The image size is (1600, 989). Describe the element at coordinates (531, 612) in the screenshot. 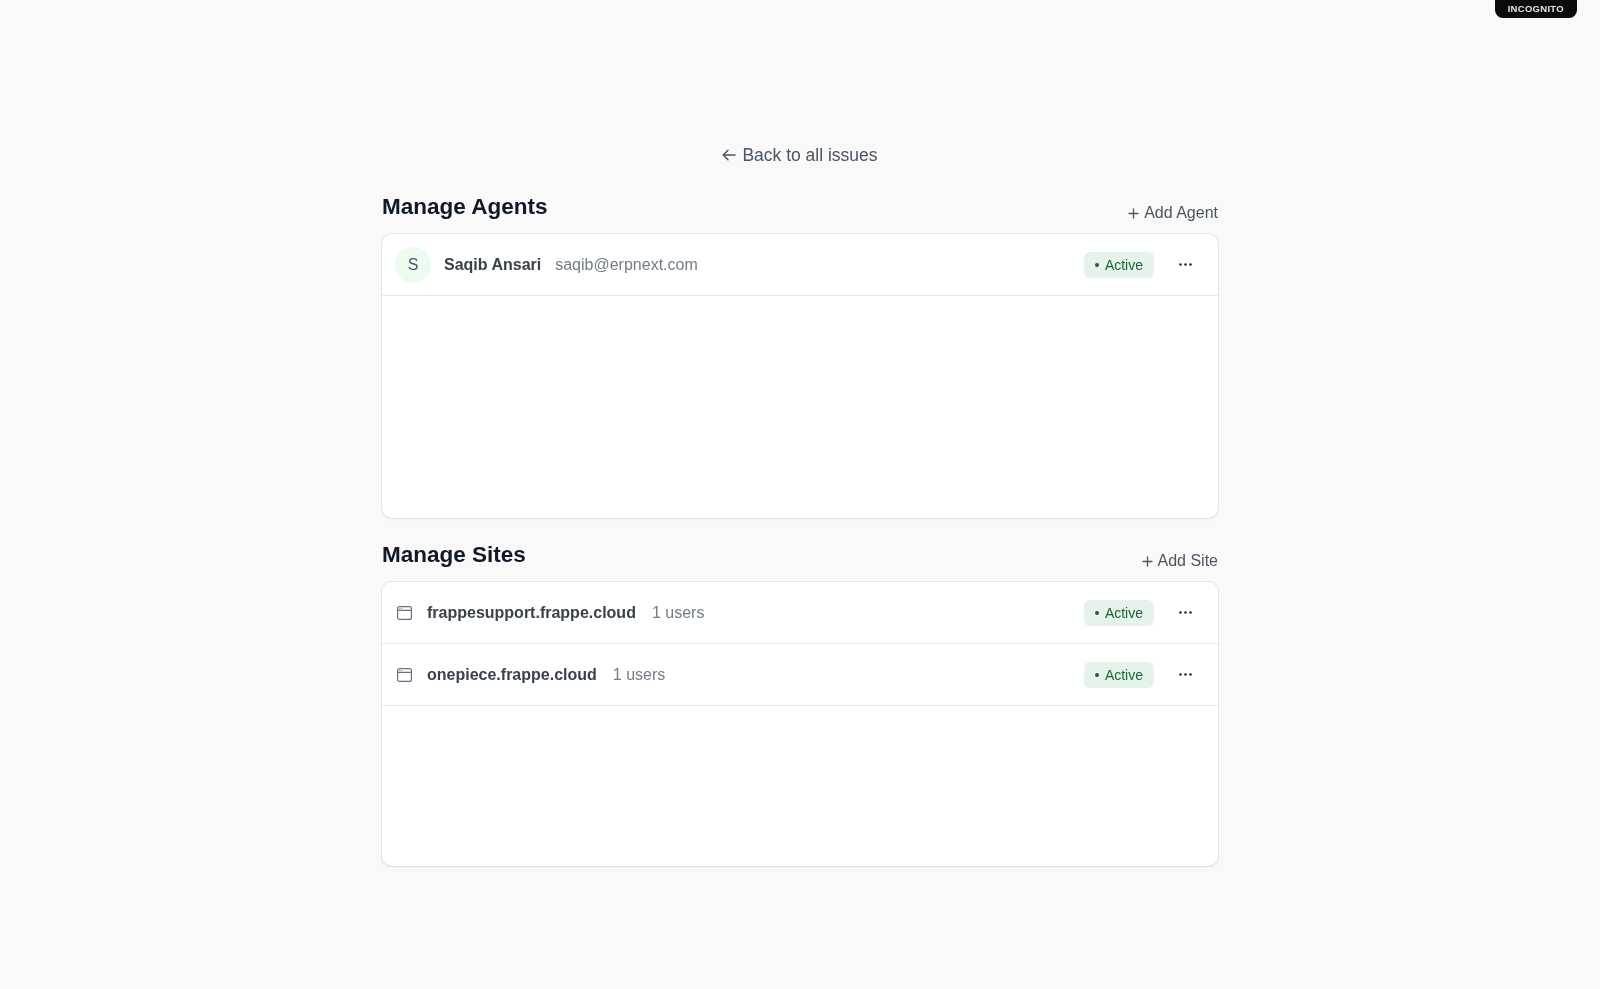

I see `site-name: frappesupport.frappe.cloud` at that location.